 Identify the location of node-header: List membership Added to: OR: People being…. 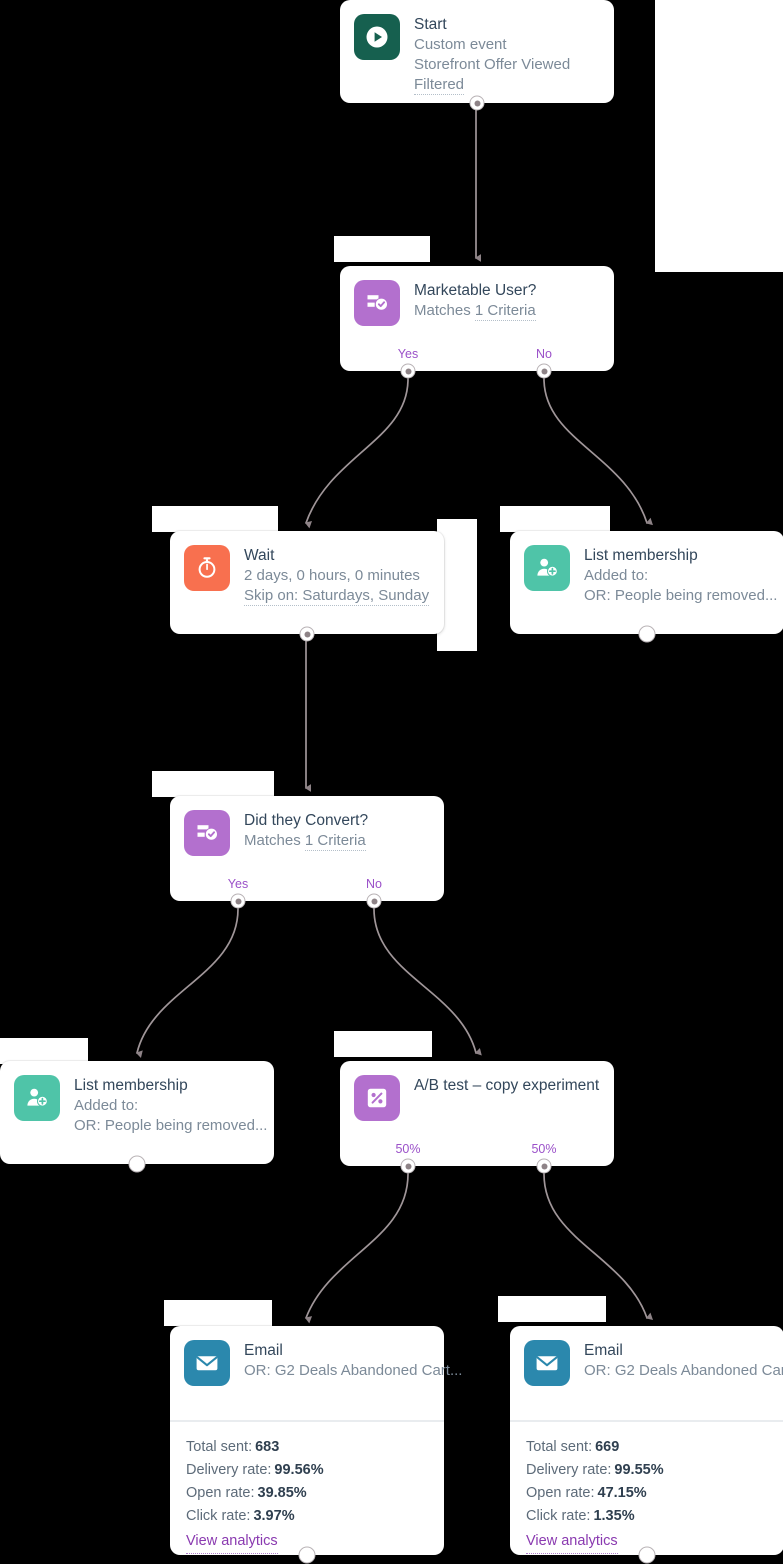
(646, 568).